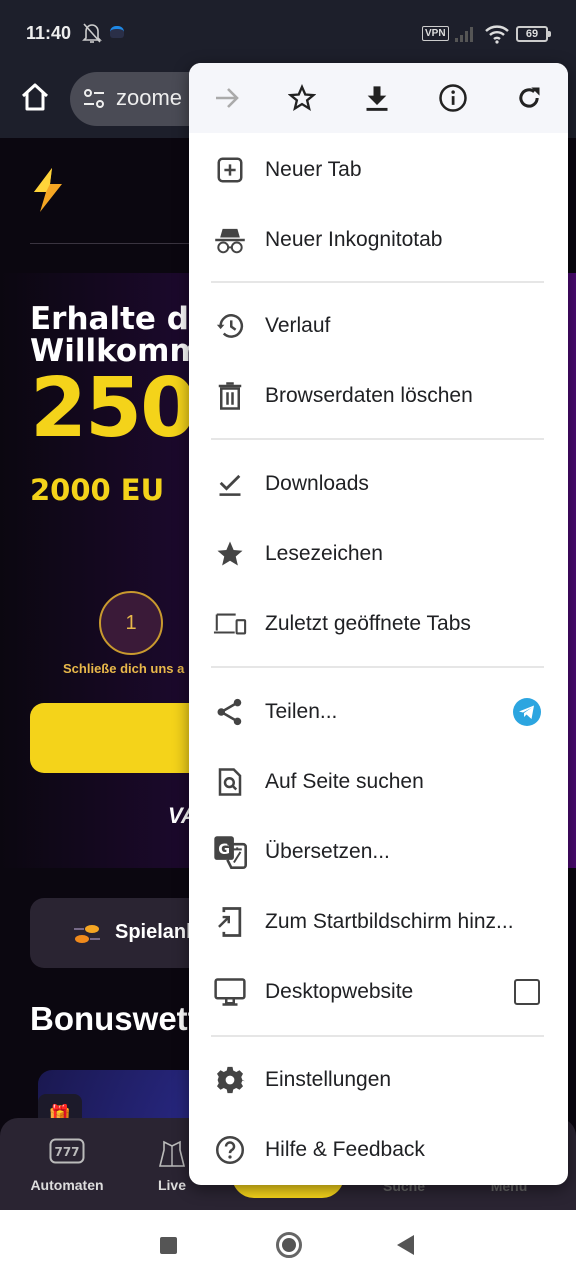 The height and width of the screenshot is (1280, 576). I want to click on star-outline-icon, so click(302, 98).